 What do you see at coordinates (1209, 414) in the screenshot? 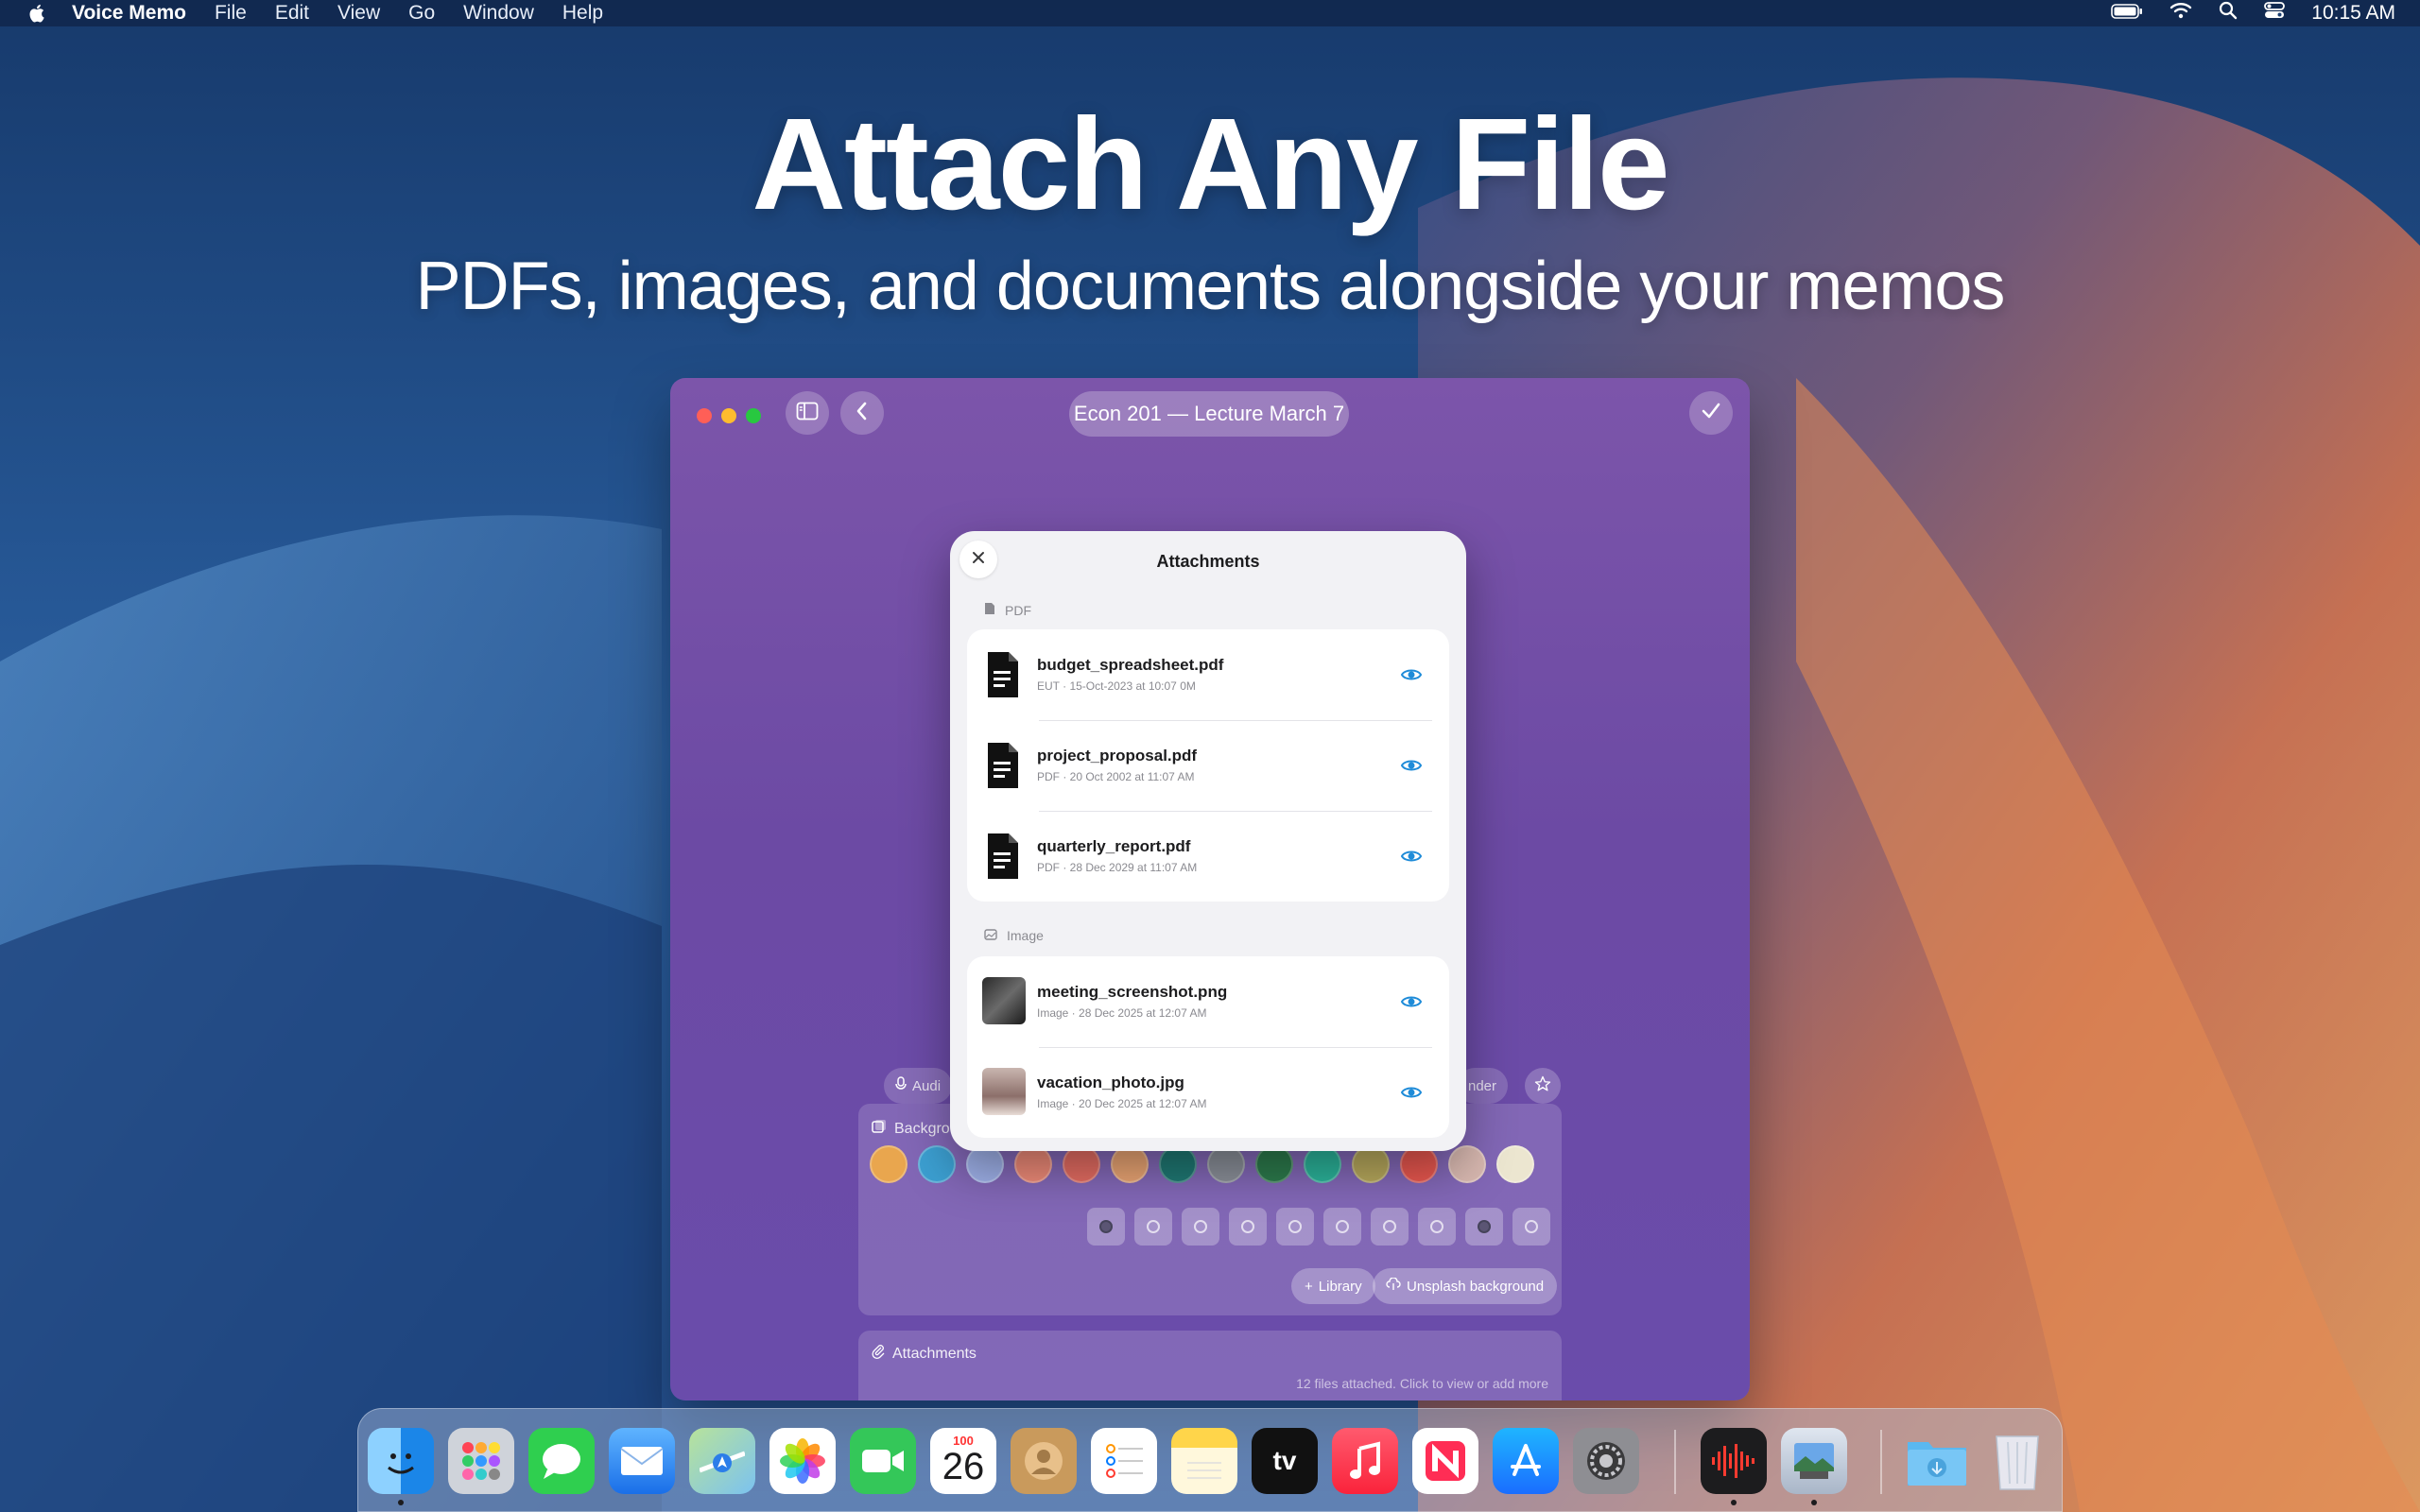
I see `memo-title: Econ 201 — Lecture March 7` at bounding box center [1209, 414].